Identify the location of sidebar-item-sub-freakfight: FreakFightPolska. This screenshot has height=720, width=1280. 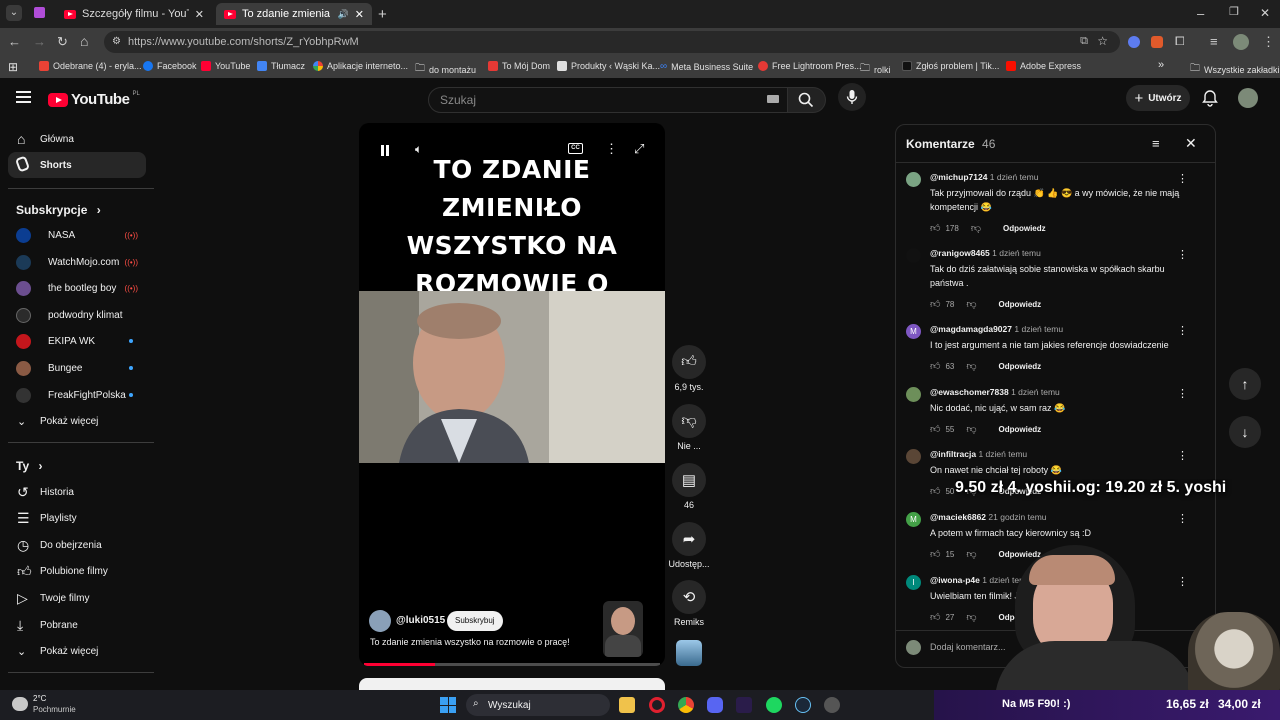
(77, 395).